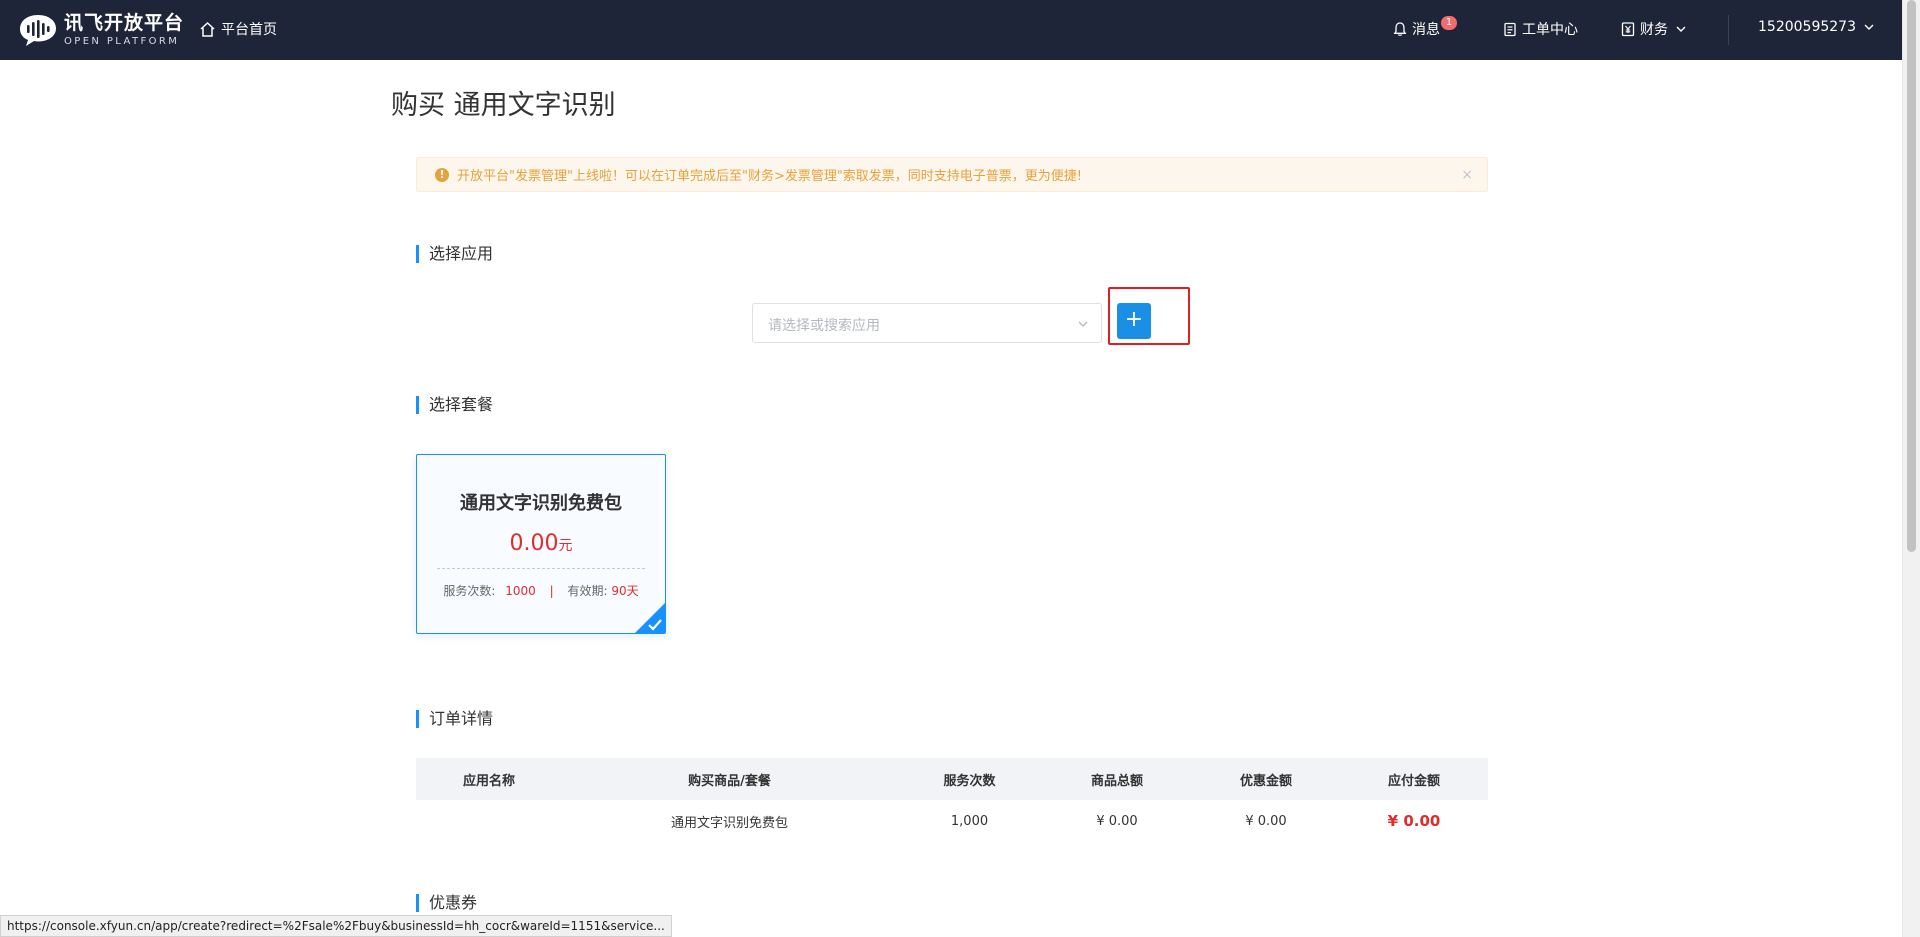 The width and height of the screenshot is (1920, 937). What do you see at coordinates (1510, 29) in the screenshot?
I see `clipboard-icon` at bounding box center [1510, 29].